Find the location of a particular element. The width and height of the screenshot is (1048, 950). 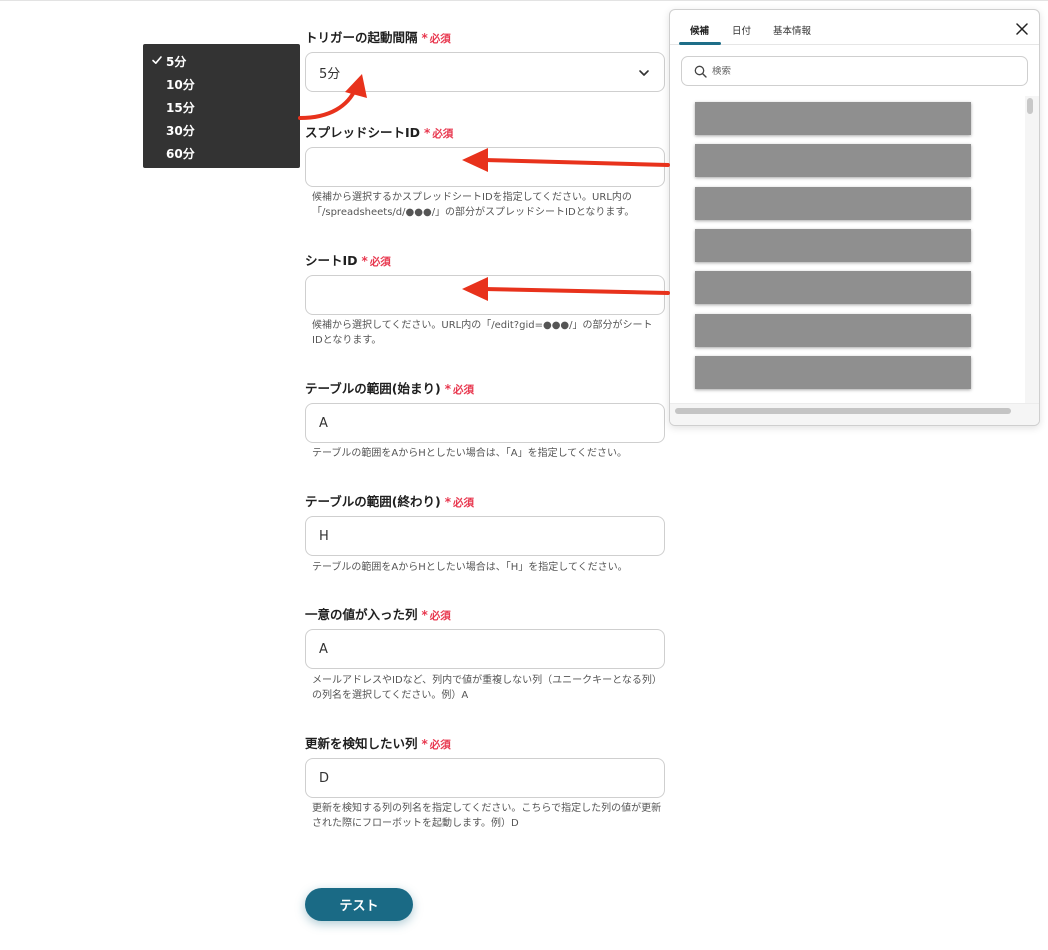

check-icon is located at coordinates (157, 60).